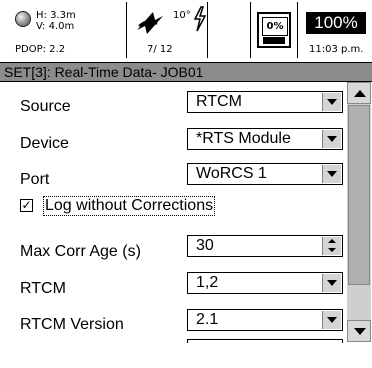  I want to click on memory-percent: 0%, so click(275, 26).